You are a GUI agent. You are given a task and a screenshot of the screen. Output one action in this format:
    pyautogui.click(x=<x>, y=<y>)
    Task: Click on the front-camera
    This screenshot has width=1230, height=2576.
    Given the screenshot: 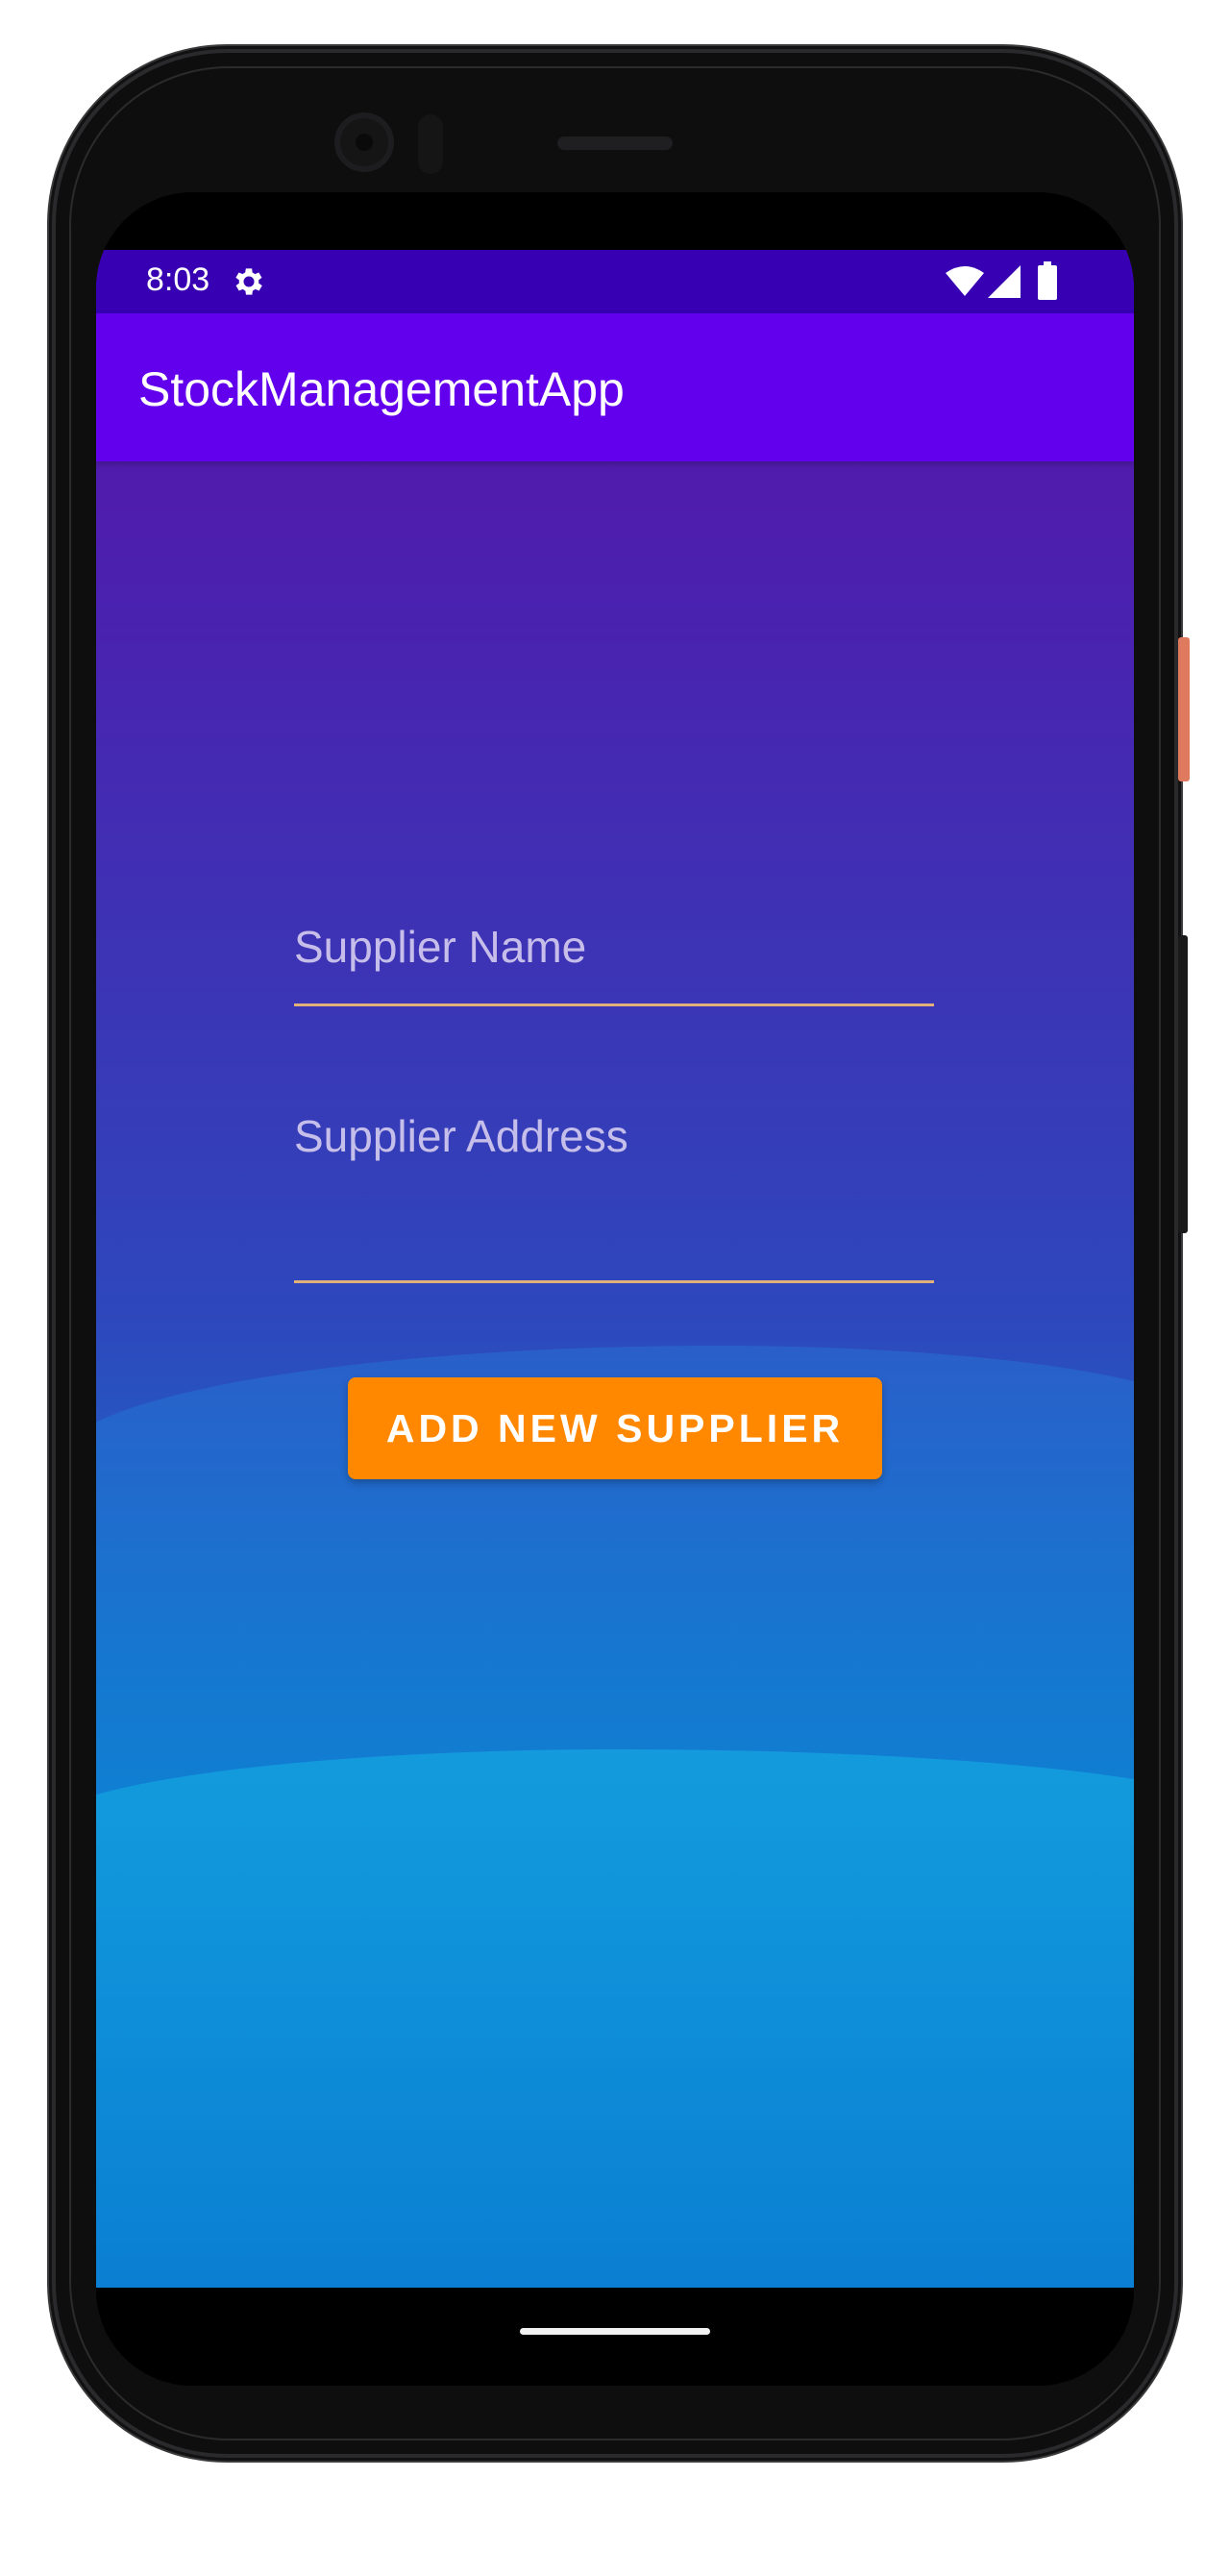 What is the action you would take?
    pyautogui.click(x=364, y=142)
    